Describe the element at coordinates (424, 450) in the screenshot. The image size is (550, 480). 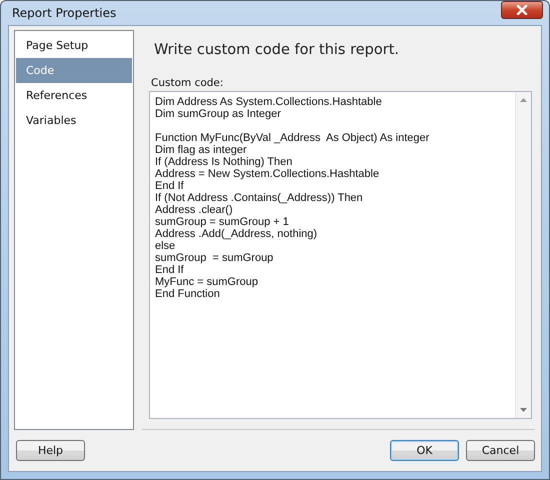
I see `ok-button: OK` at that location.